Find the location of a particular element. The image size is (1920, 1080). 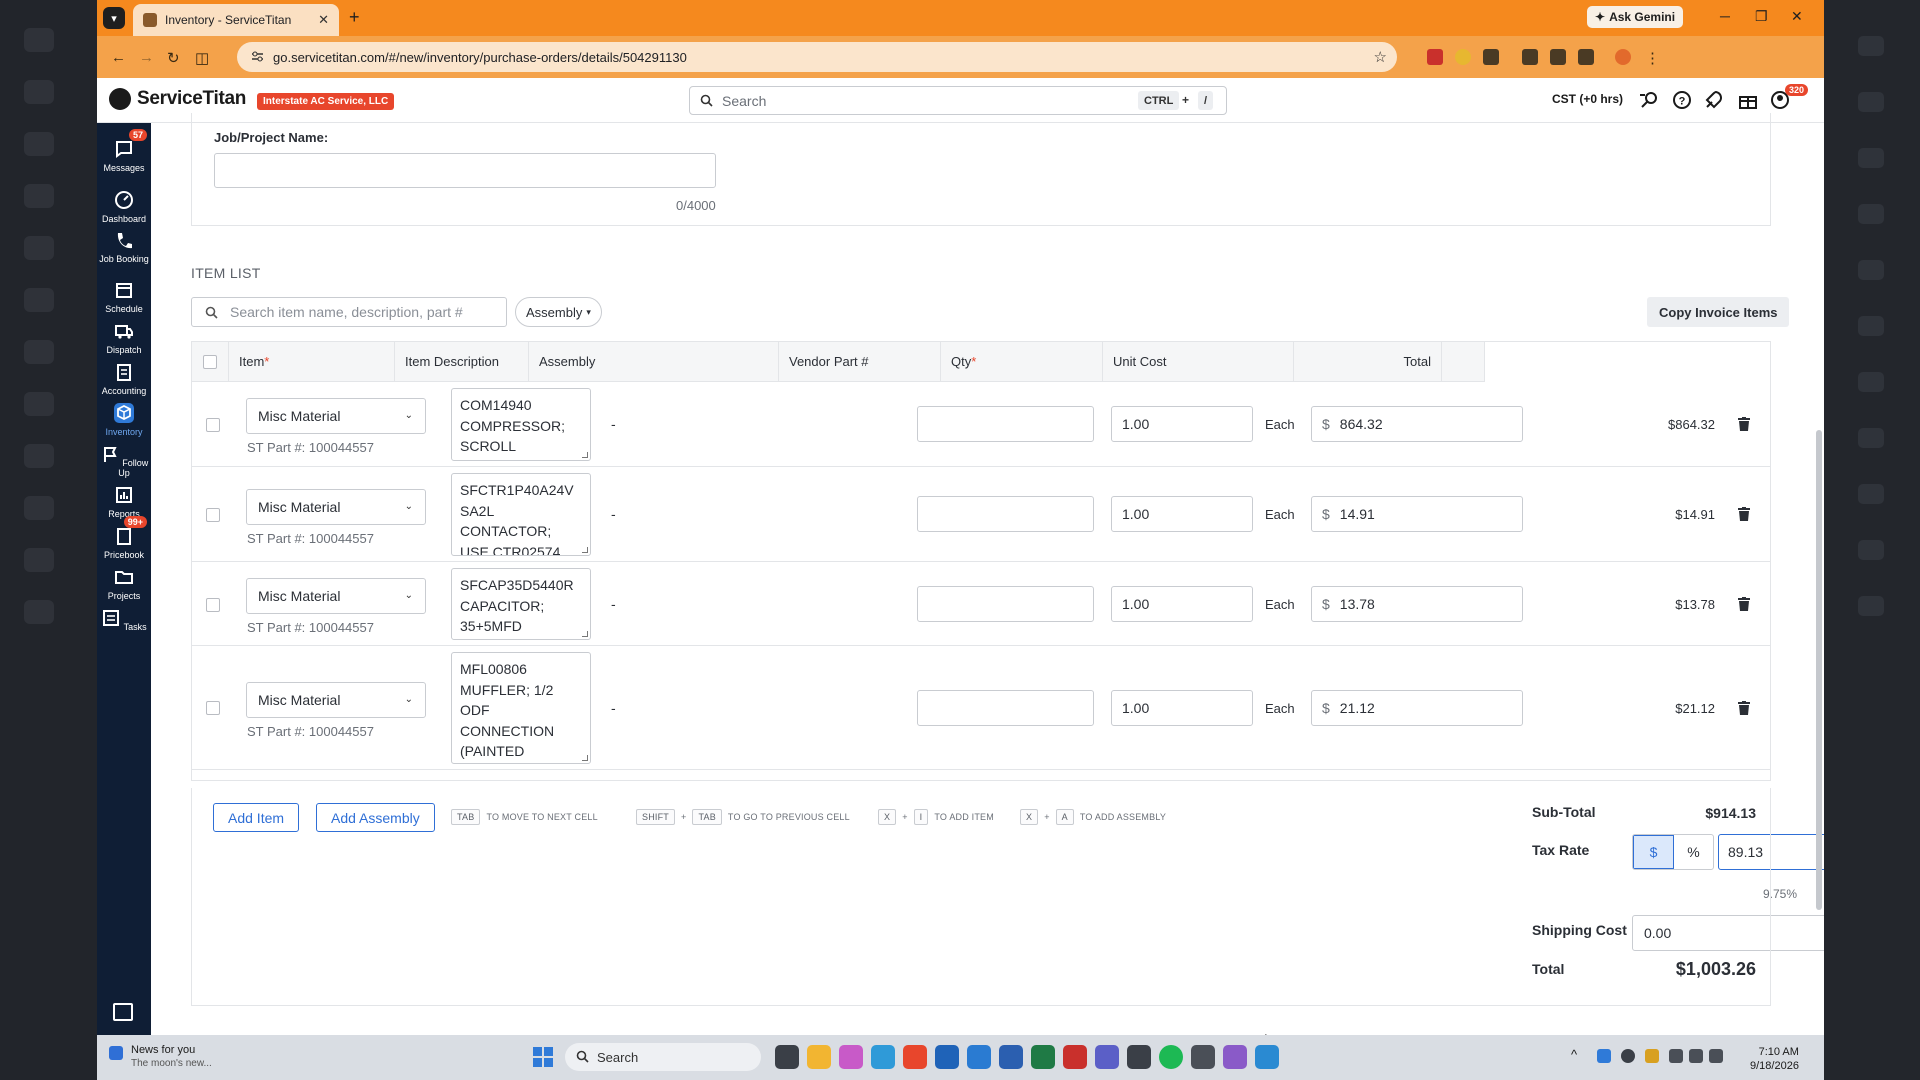

item-description-textarea: SFCAP35D5440R CAPACITOR; 35+5MFD is located at coordinates (521, 604).